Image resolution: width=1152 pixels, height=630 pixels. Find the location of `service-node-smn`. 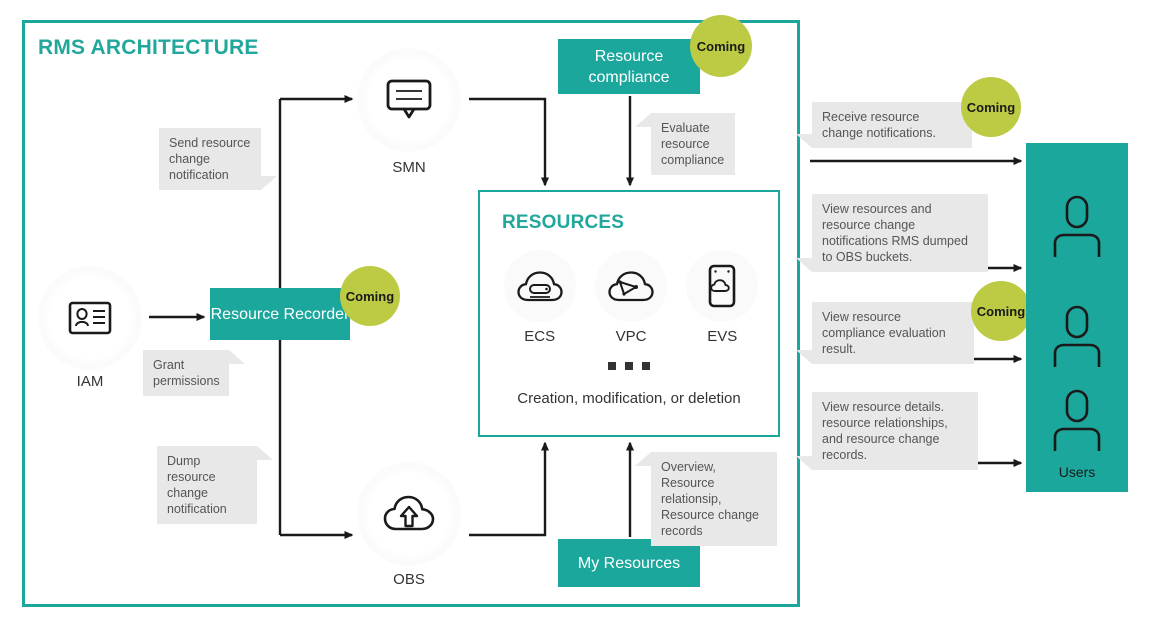

service-node-smn is located at coordinates (409, 100).